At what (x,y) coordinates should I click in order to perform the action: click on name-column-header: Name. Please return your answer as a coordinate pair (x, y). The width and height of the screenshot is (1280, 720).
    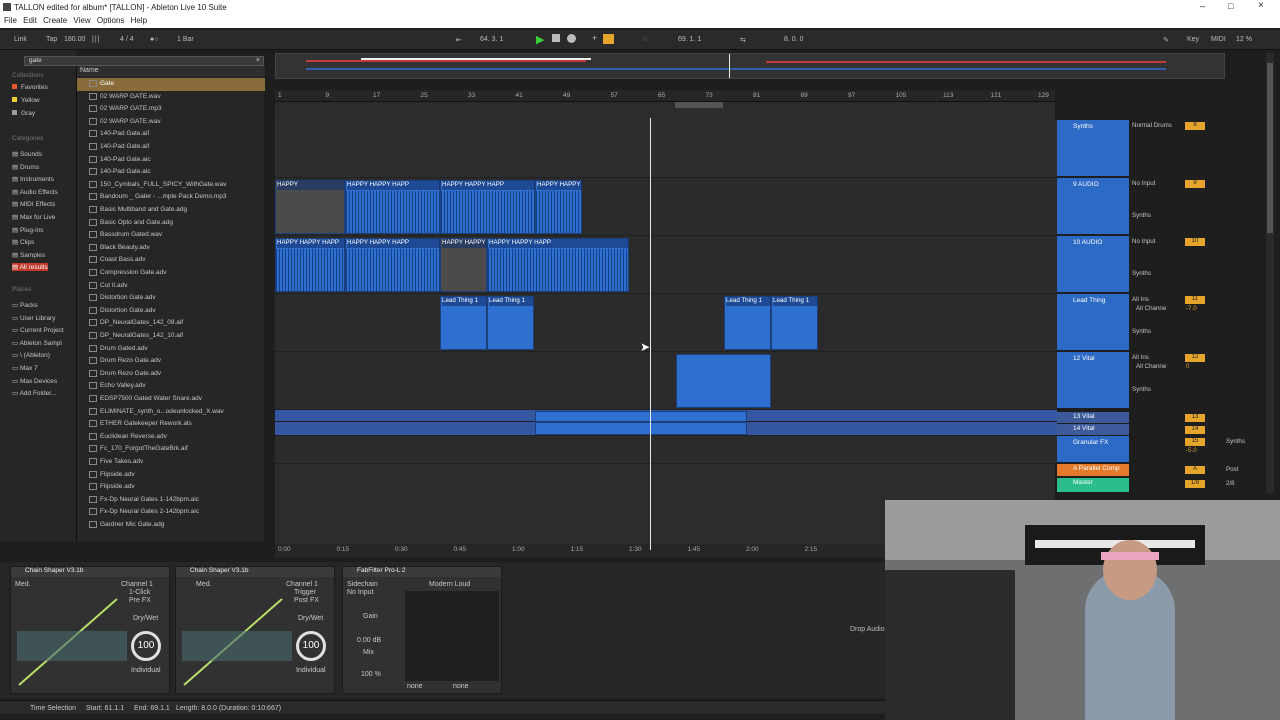
    Looking at the image, I should click on (89, 70).